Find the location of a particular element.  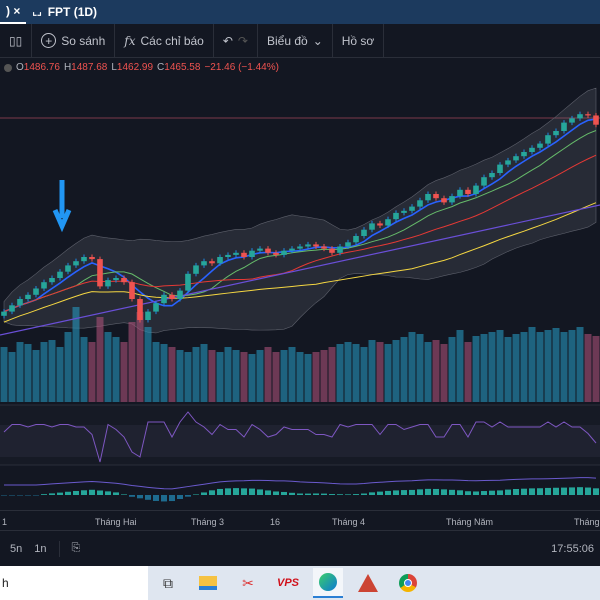

bottom-toolbar: 5n 1n ⎘ 17:55:06 is located at coordinates (300, 548).